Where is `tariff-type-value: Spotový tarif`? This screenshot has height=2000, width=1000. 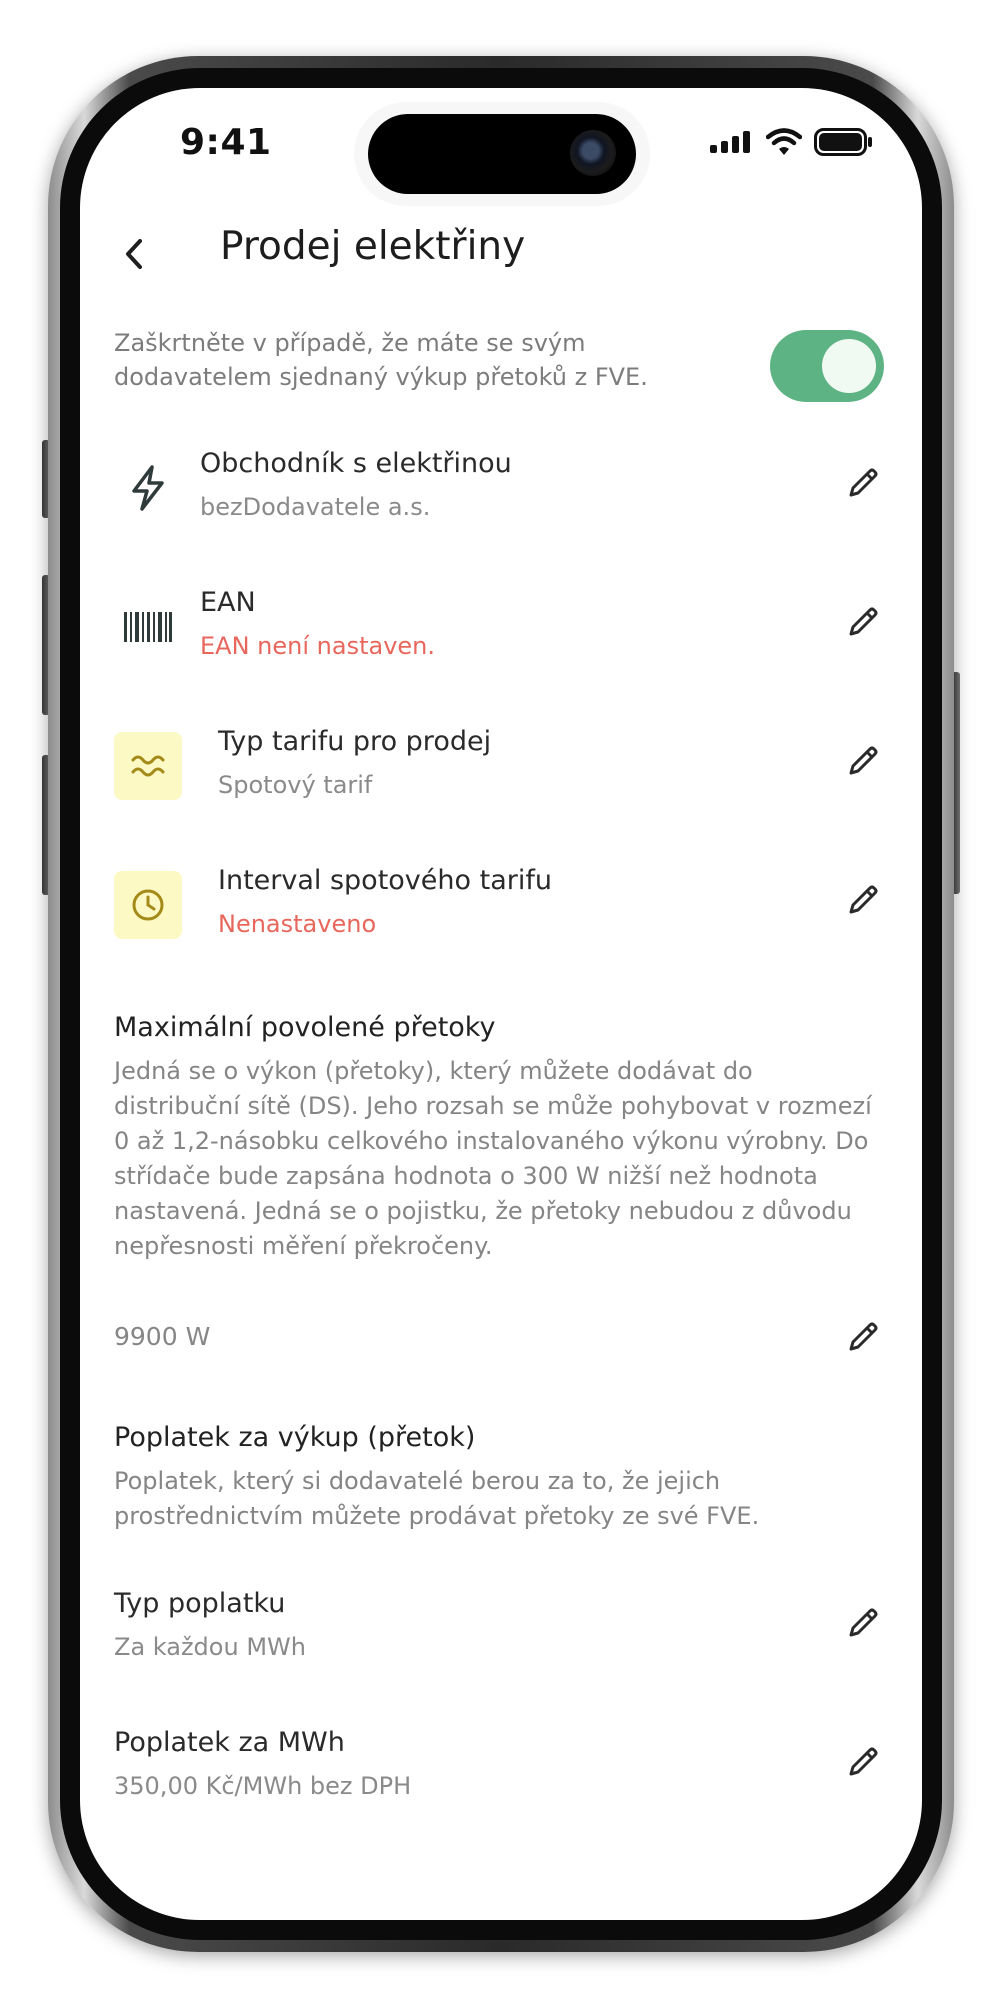 tariff-type-value: Spotový tarif is located at coordinates (295, 785).